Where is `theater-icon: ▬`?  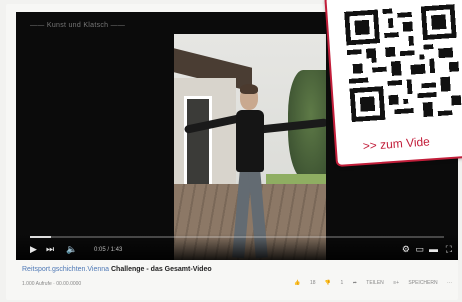 theater-icon: ▬ is located at coordinates (433, 249).